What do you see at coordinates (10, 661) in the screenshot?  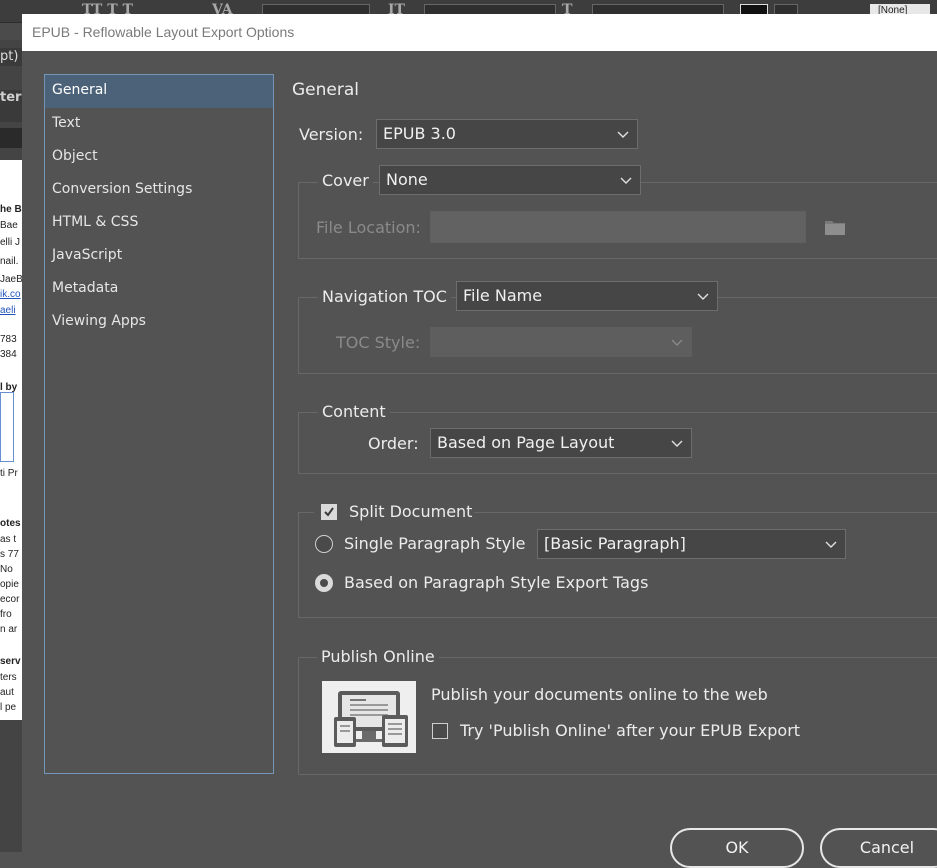 I see `doc-text: serv` at bounding box center [10, 661].